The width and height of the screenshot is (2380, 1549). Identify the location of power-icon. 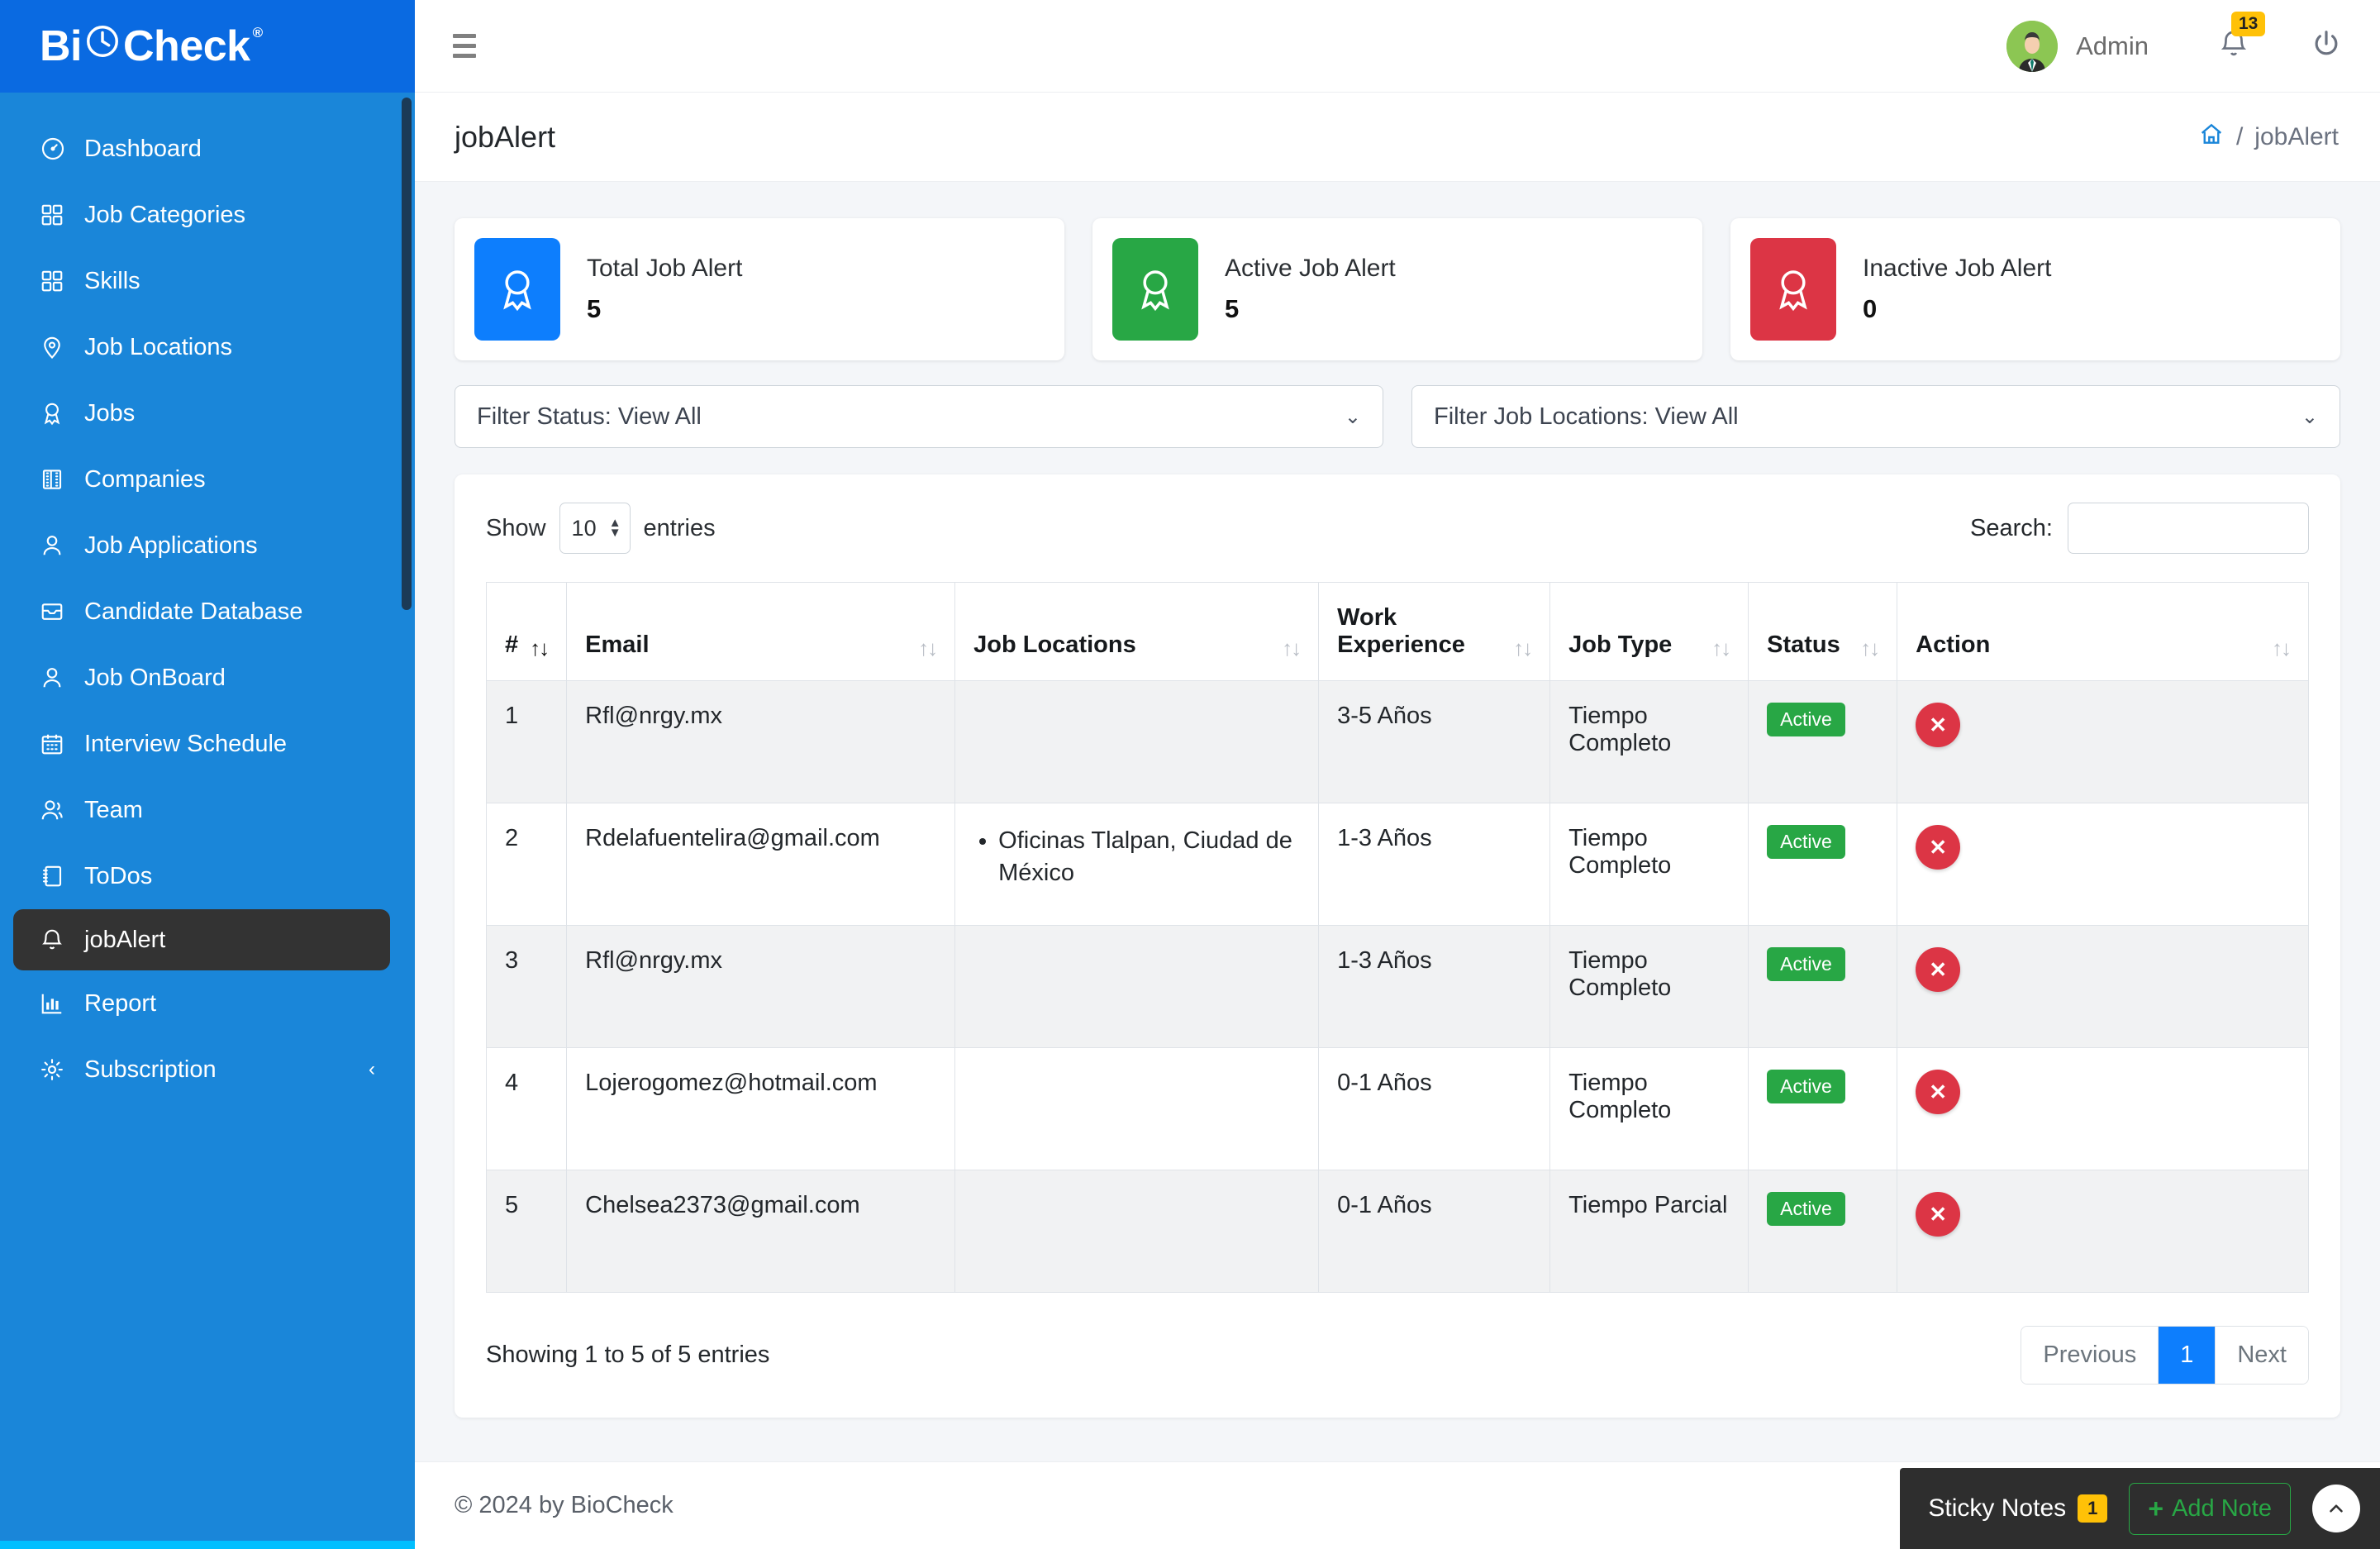
(2326, 46).